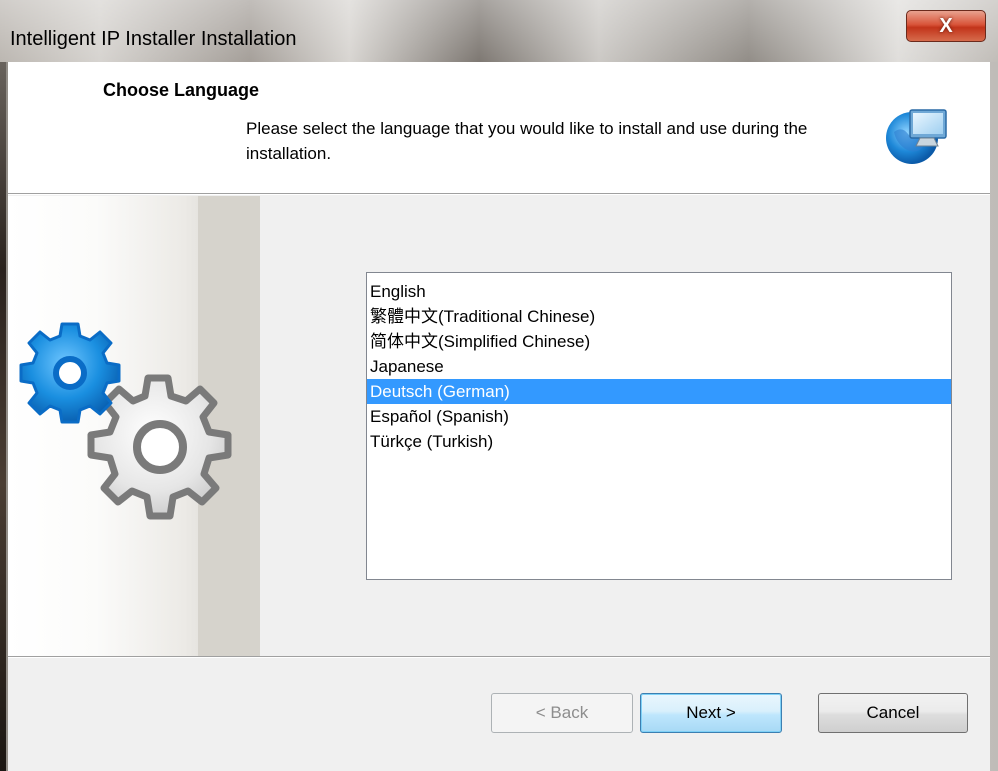 This screenshot has width=998, height=771. Describe the element at coordinates (659, 341) in the screenshot. I see `language-option-simplified-chinese: 简体中文(Simplified Chinese)` at that location.